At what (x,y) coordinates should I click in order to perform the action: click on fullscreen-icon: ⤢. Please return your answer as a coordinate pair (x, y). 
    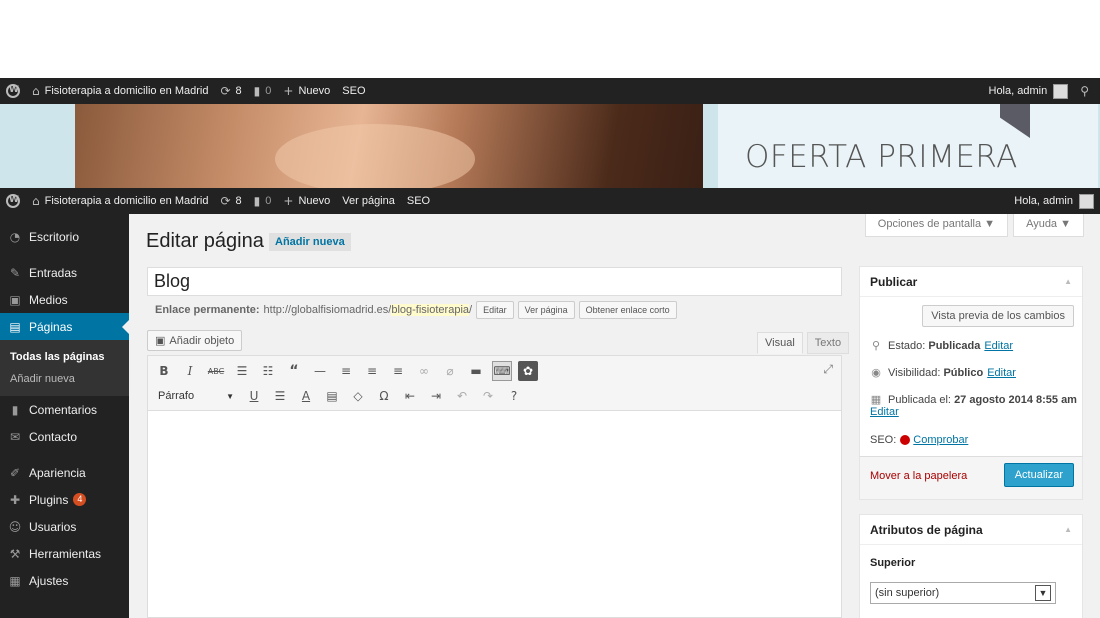
    Looking at the image, I should click on (828, 369).